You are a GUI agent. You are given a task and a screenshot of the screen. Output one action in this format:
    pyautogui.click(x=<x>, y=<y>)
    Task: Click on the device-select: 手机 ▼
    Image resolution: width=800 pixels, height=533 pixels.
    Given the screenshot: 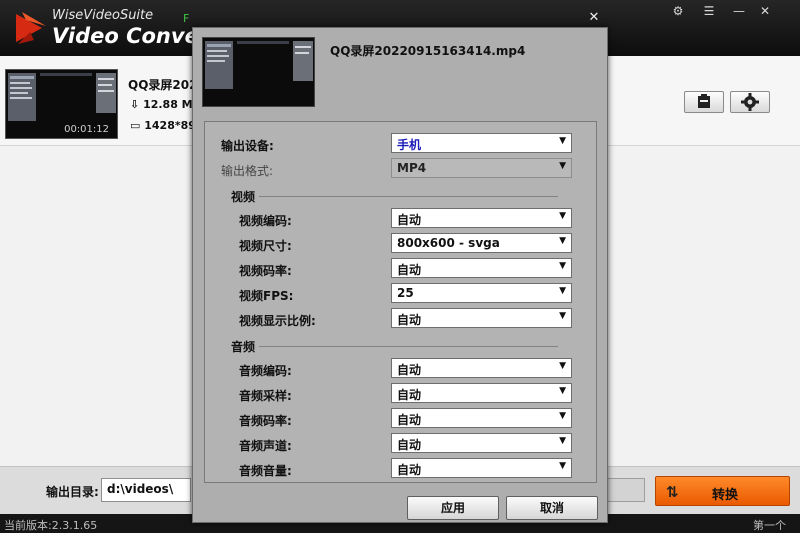 What is the action you would take?
    pyautogui.click(x=481, y=143)
    